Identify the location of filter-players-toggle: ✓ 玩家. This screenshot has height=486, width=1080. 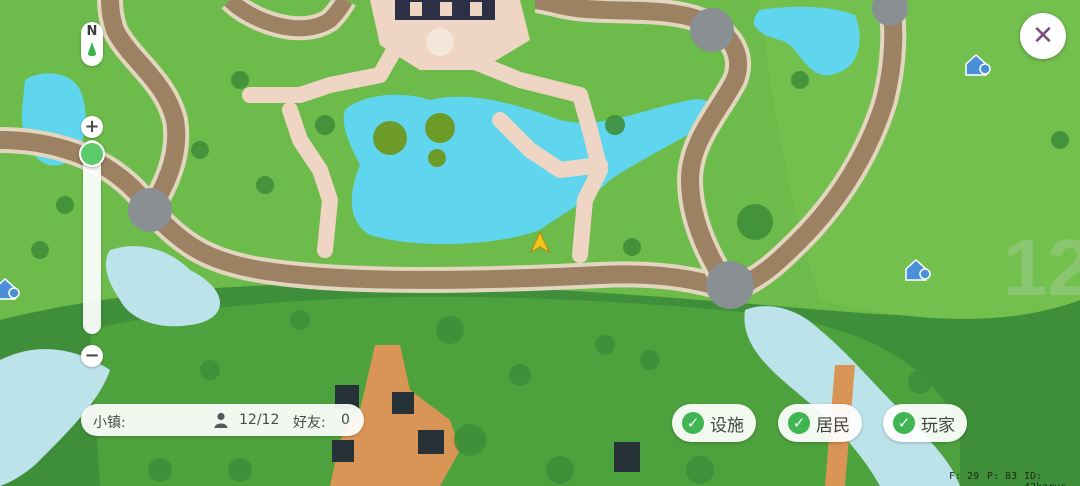
(925, 423).